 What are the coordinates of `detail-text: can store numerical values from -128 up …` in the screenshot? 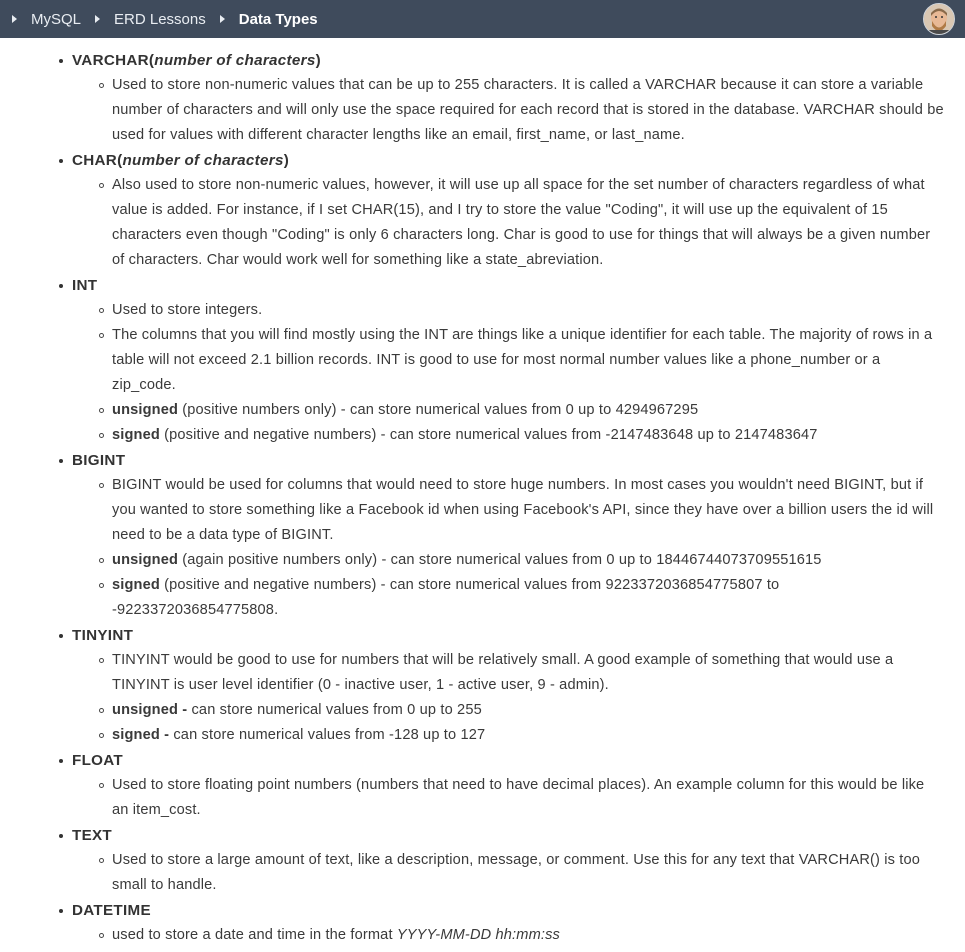 It's located at (327, 735).